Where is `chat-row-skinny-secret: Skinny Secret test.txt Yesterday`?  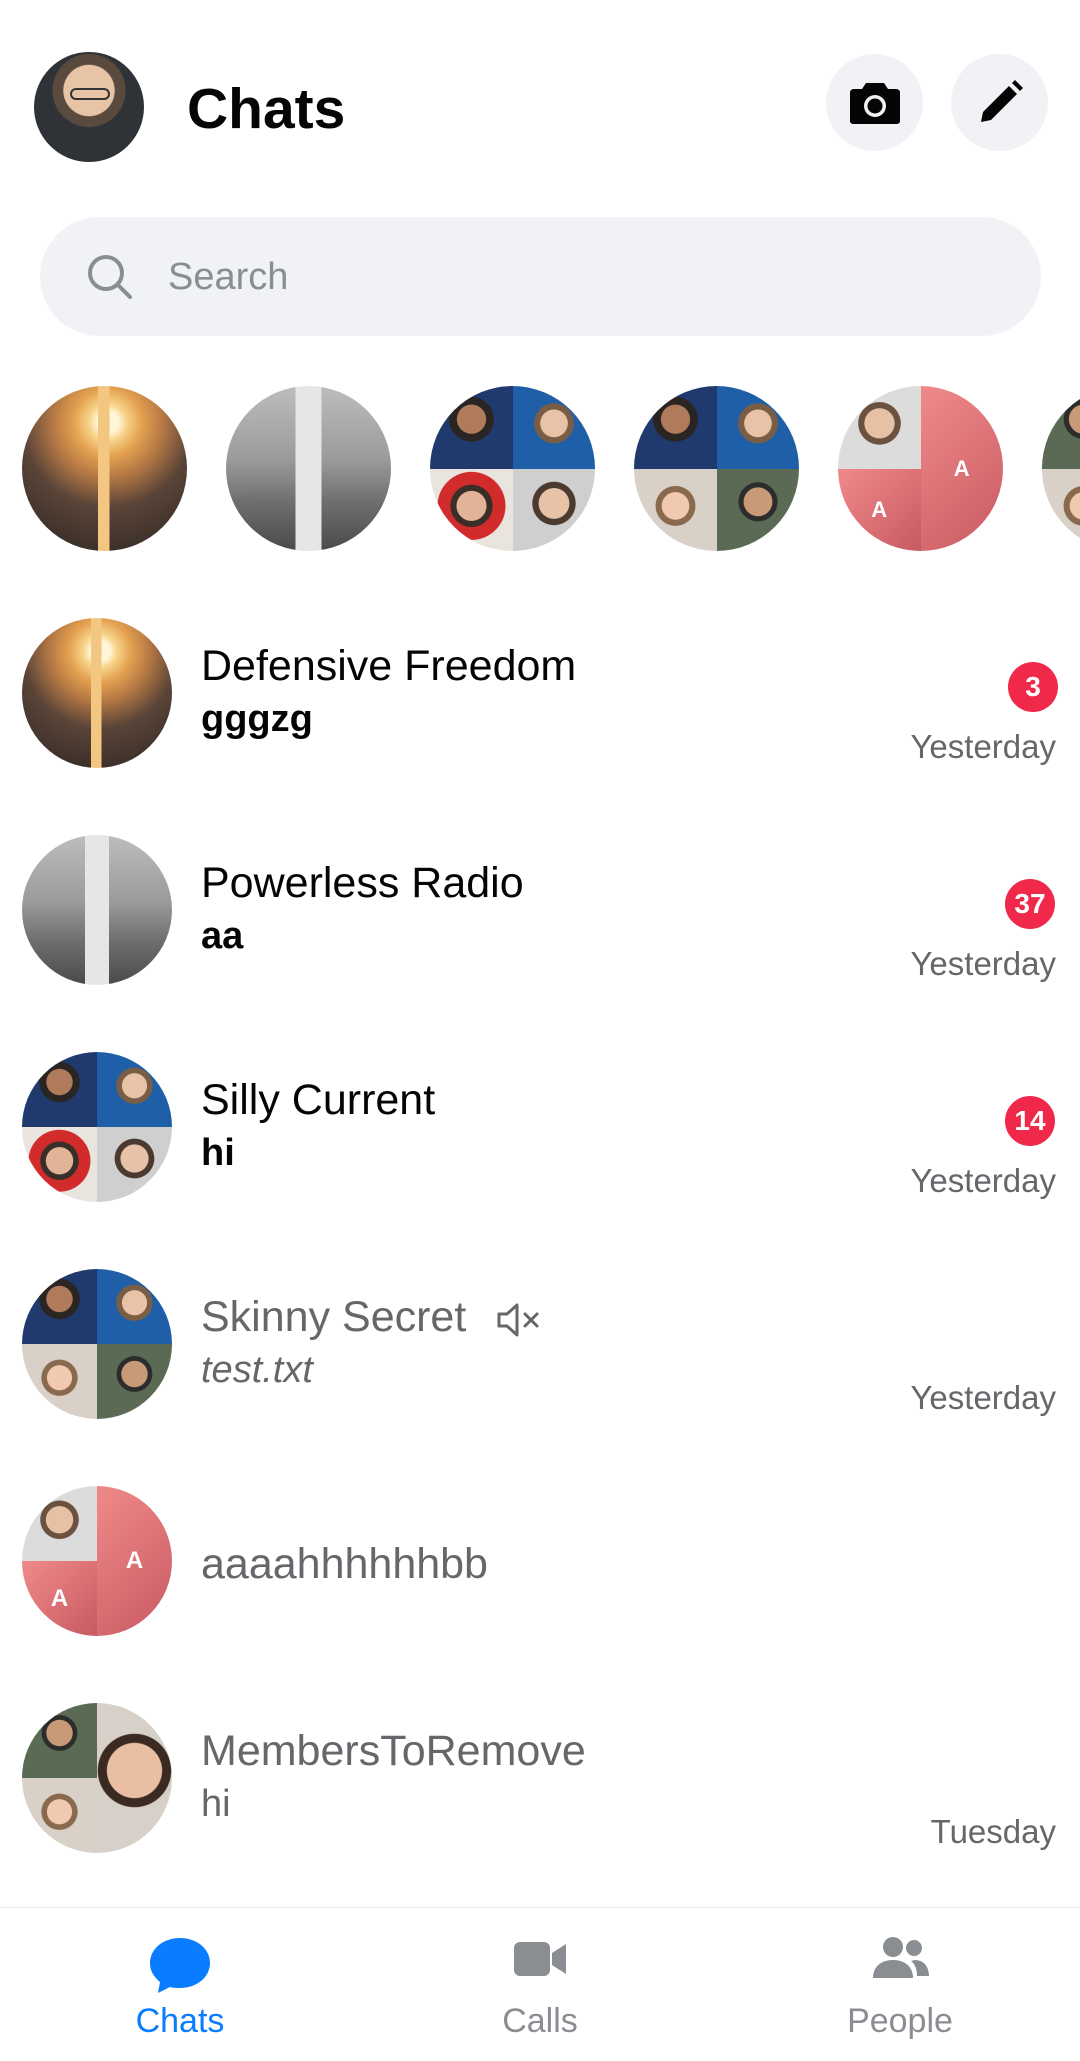
chat-row-skinny-secret: Skinny Secret test.txt Yesterday is located at coordinates (540, 1359).